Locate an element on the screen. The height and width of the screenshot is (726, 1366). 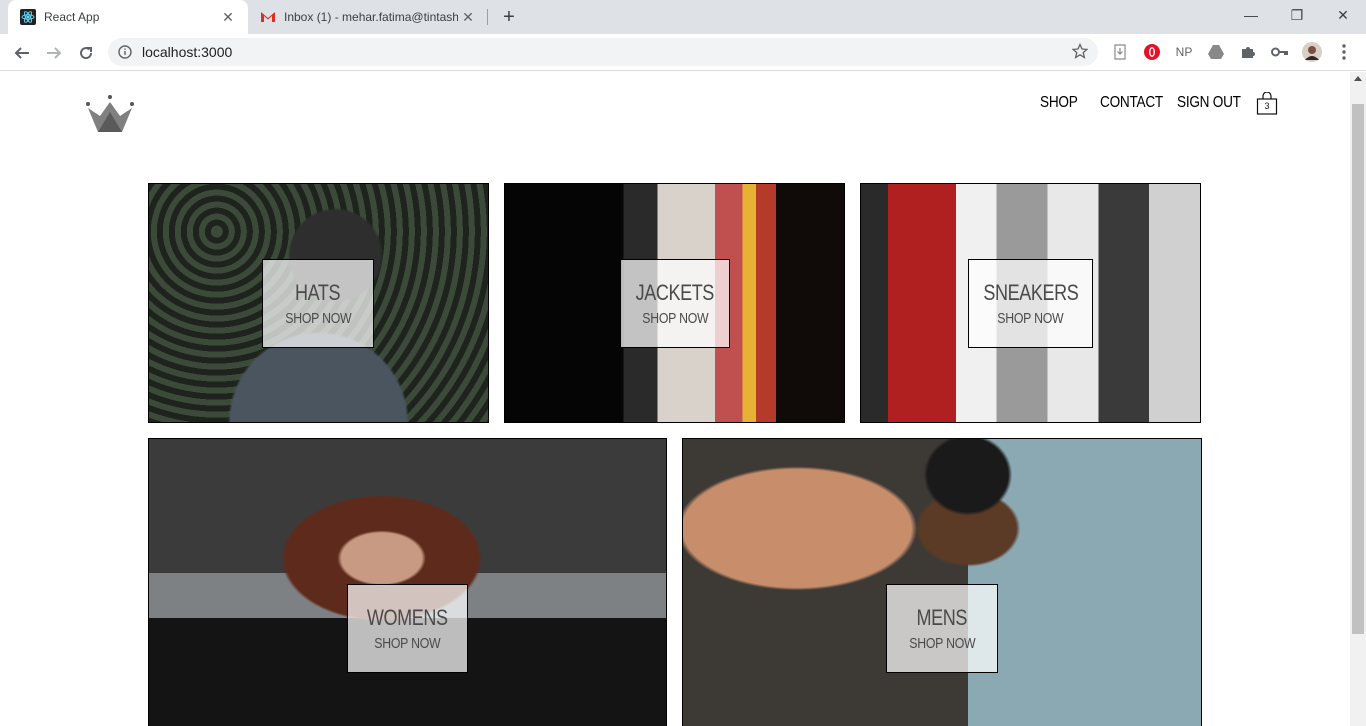
gmail-icon is located at coordinates (268, 17).